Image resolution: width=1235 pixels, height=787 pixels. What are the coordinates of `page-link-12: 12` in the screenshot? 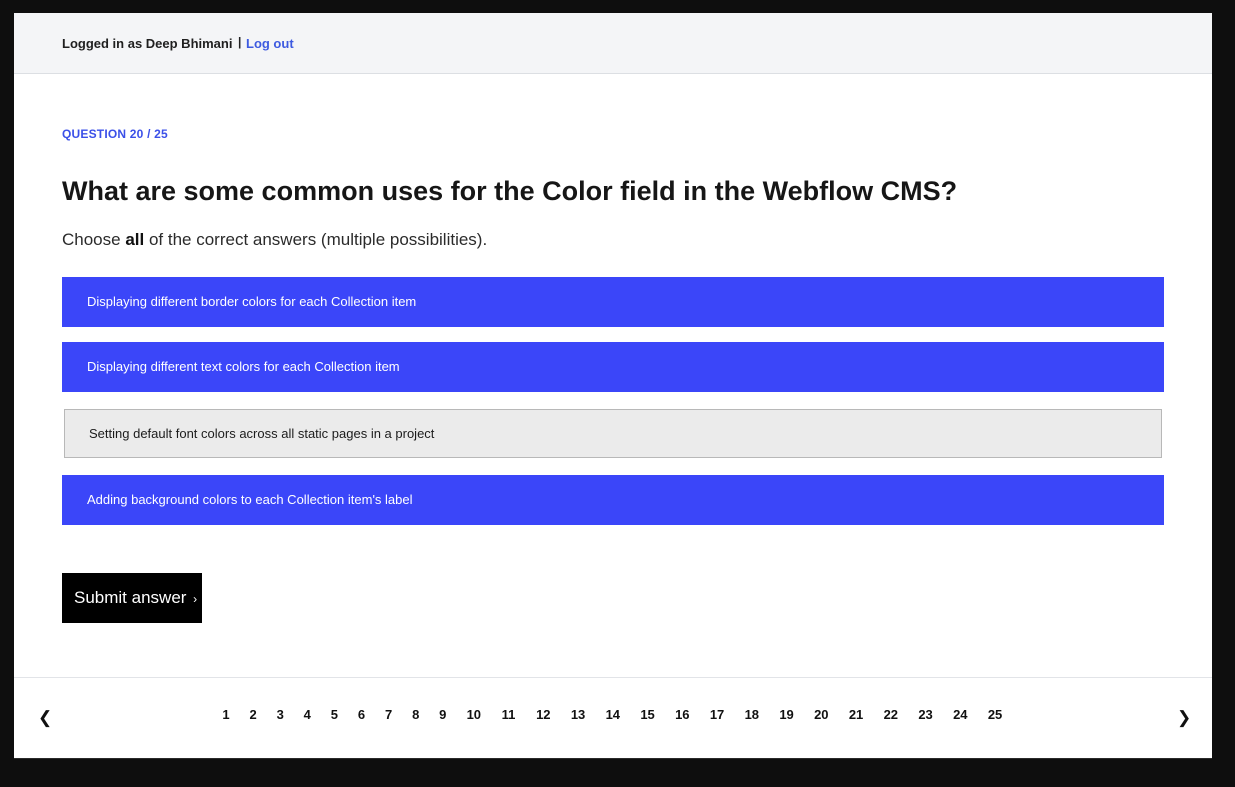 It's located at (543, 714).